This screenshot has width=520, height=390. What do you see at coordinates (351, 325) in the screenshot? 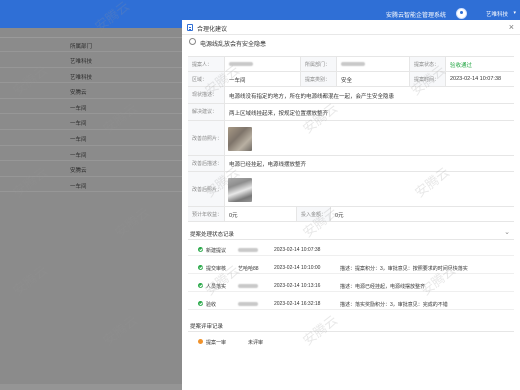
I see `evaluation-section-header: 提案评审记录` at bounding box center [351, 325].